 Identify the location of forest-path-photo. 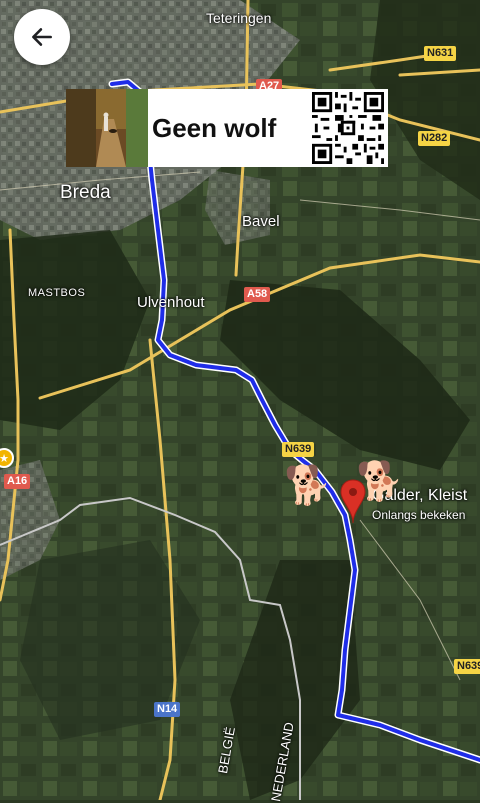
(107, 128).